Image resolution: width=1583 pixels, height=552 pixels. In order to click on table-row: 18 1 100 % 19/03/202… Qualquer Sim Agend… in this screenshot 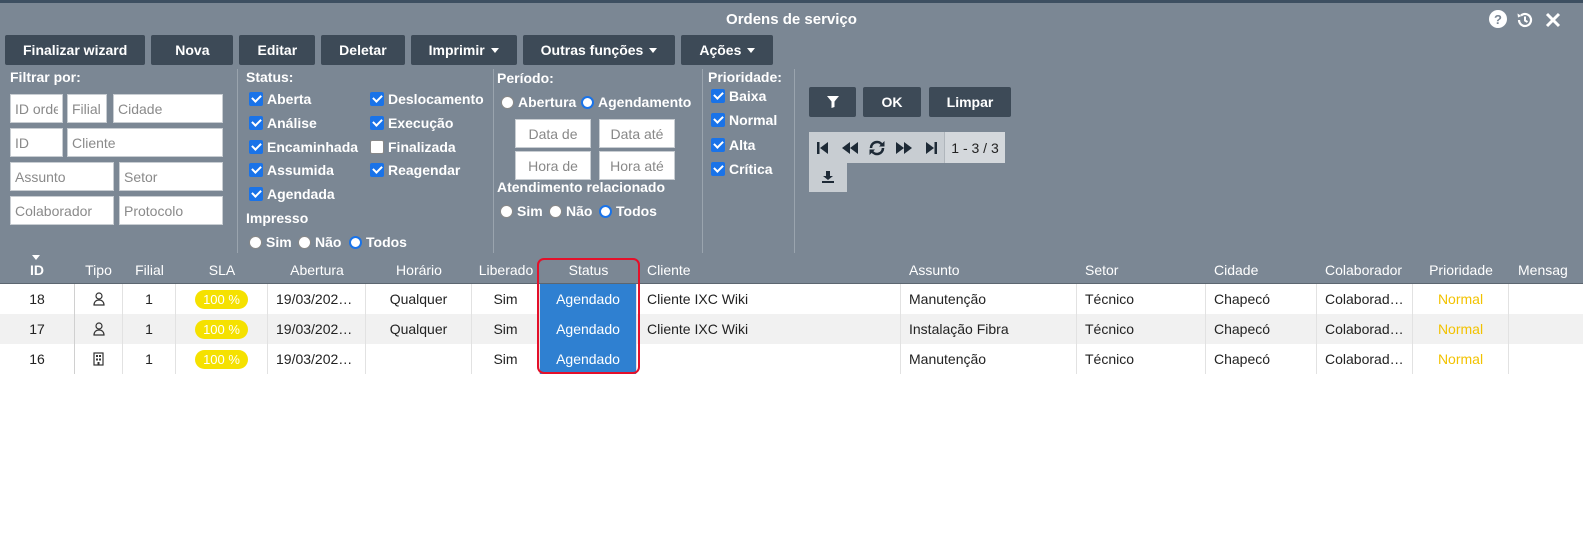, I will do `click(791, 299)`.